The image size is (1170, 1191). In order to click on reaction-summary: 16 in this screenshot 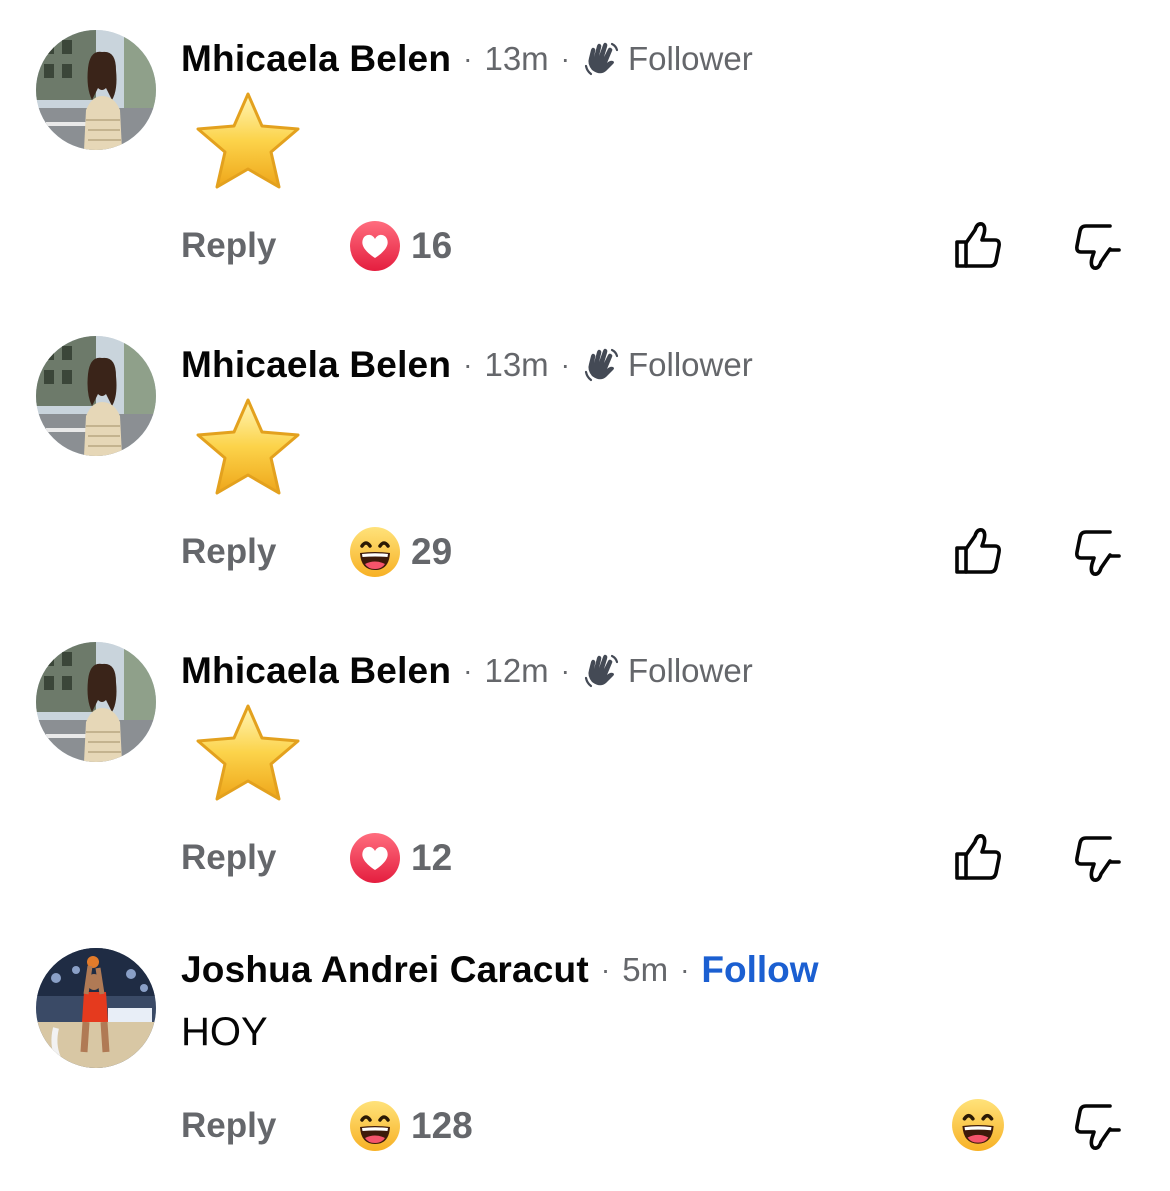, I will do `click(400, 246)`.